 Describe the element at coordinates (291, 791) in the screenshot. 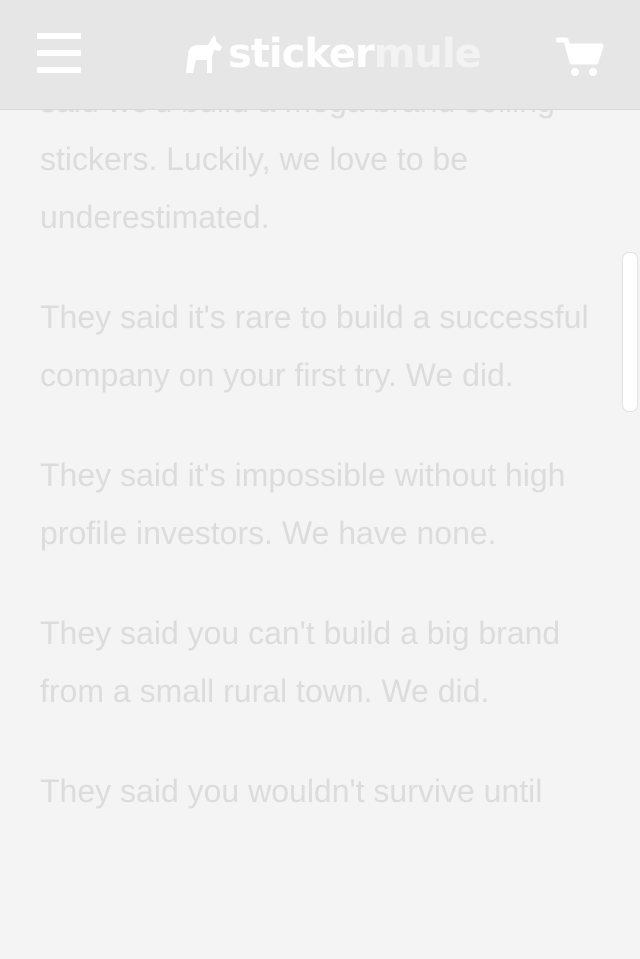

I see `article-paragraph: They said you wouldn't survive until` at that location.